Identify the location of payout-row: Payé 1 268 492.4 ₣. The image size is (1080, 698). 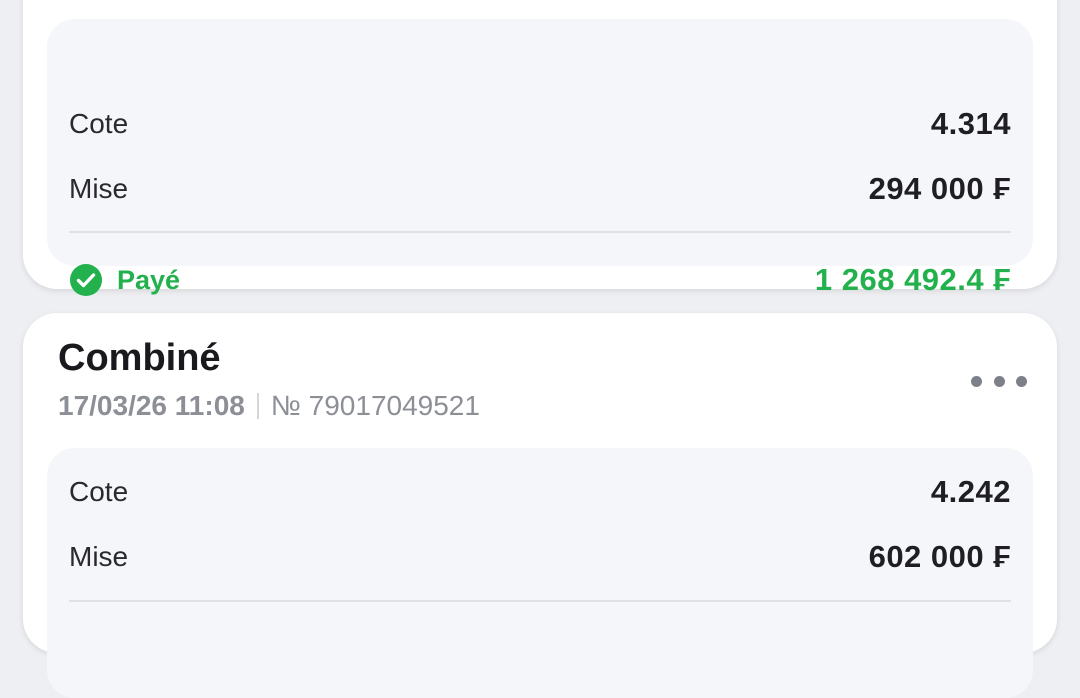
(540, 280).